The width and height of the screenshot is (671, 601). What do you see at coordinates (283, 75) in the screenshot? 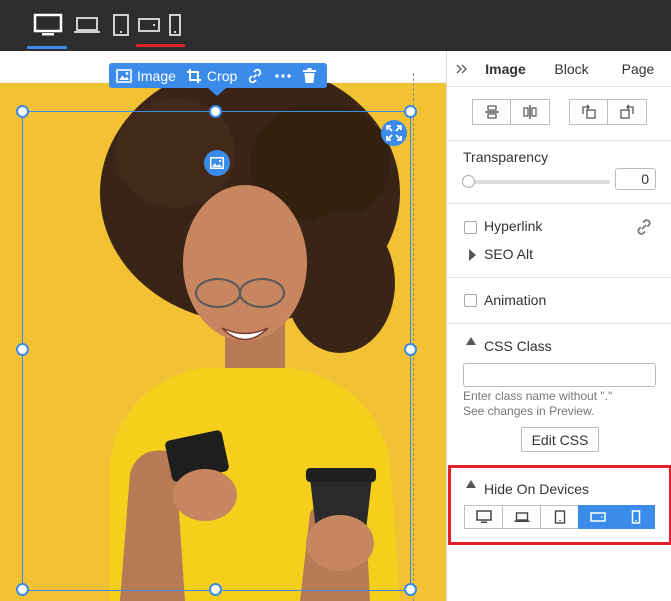
I see `more-options-icon` at bounding box center [283, 75].